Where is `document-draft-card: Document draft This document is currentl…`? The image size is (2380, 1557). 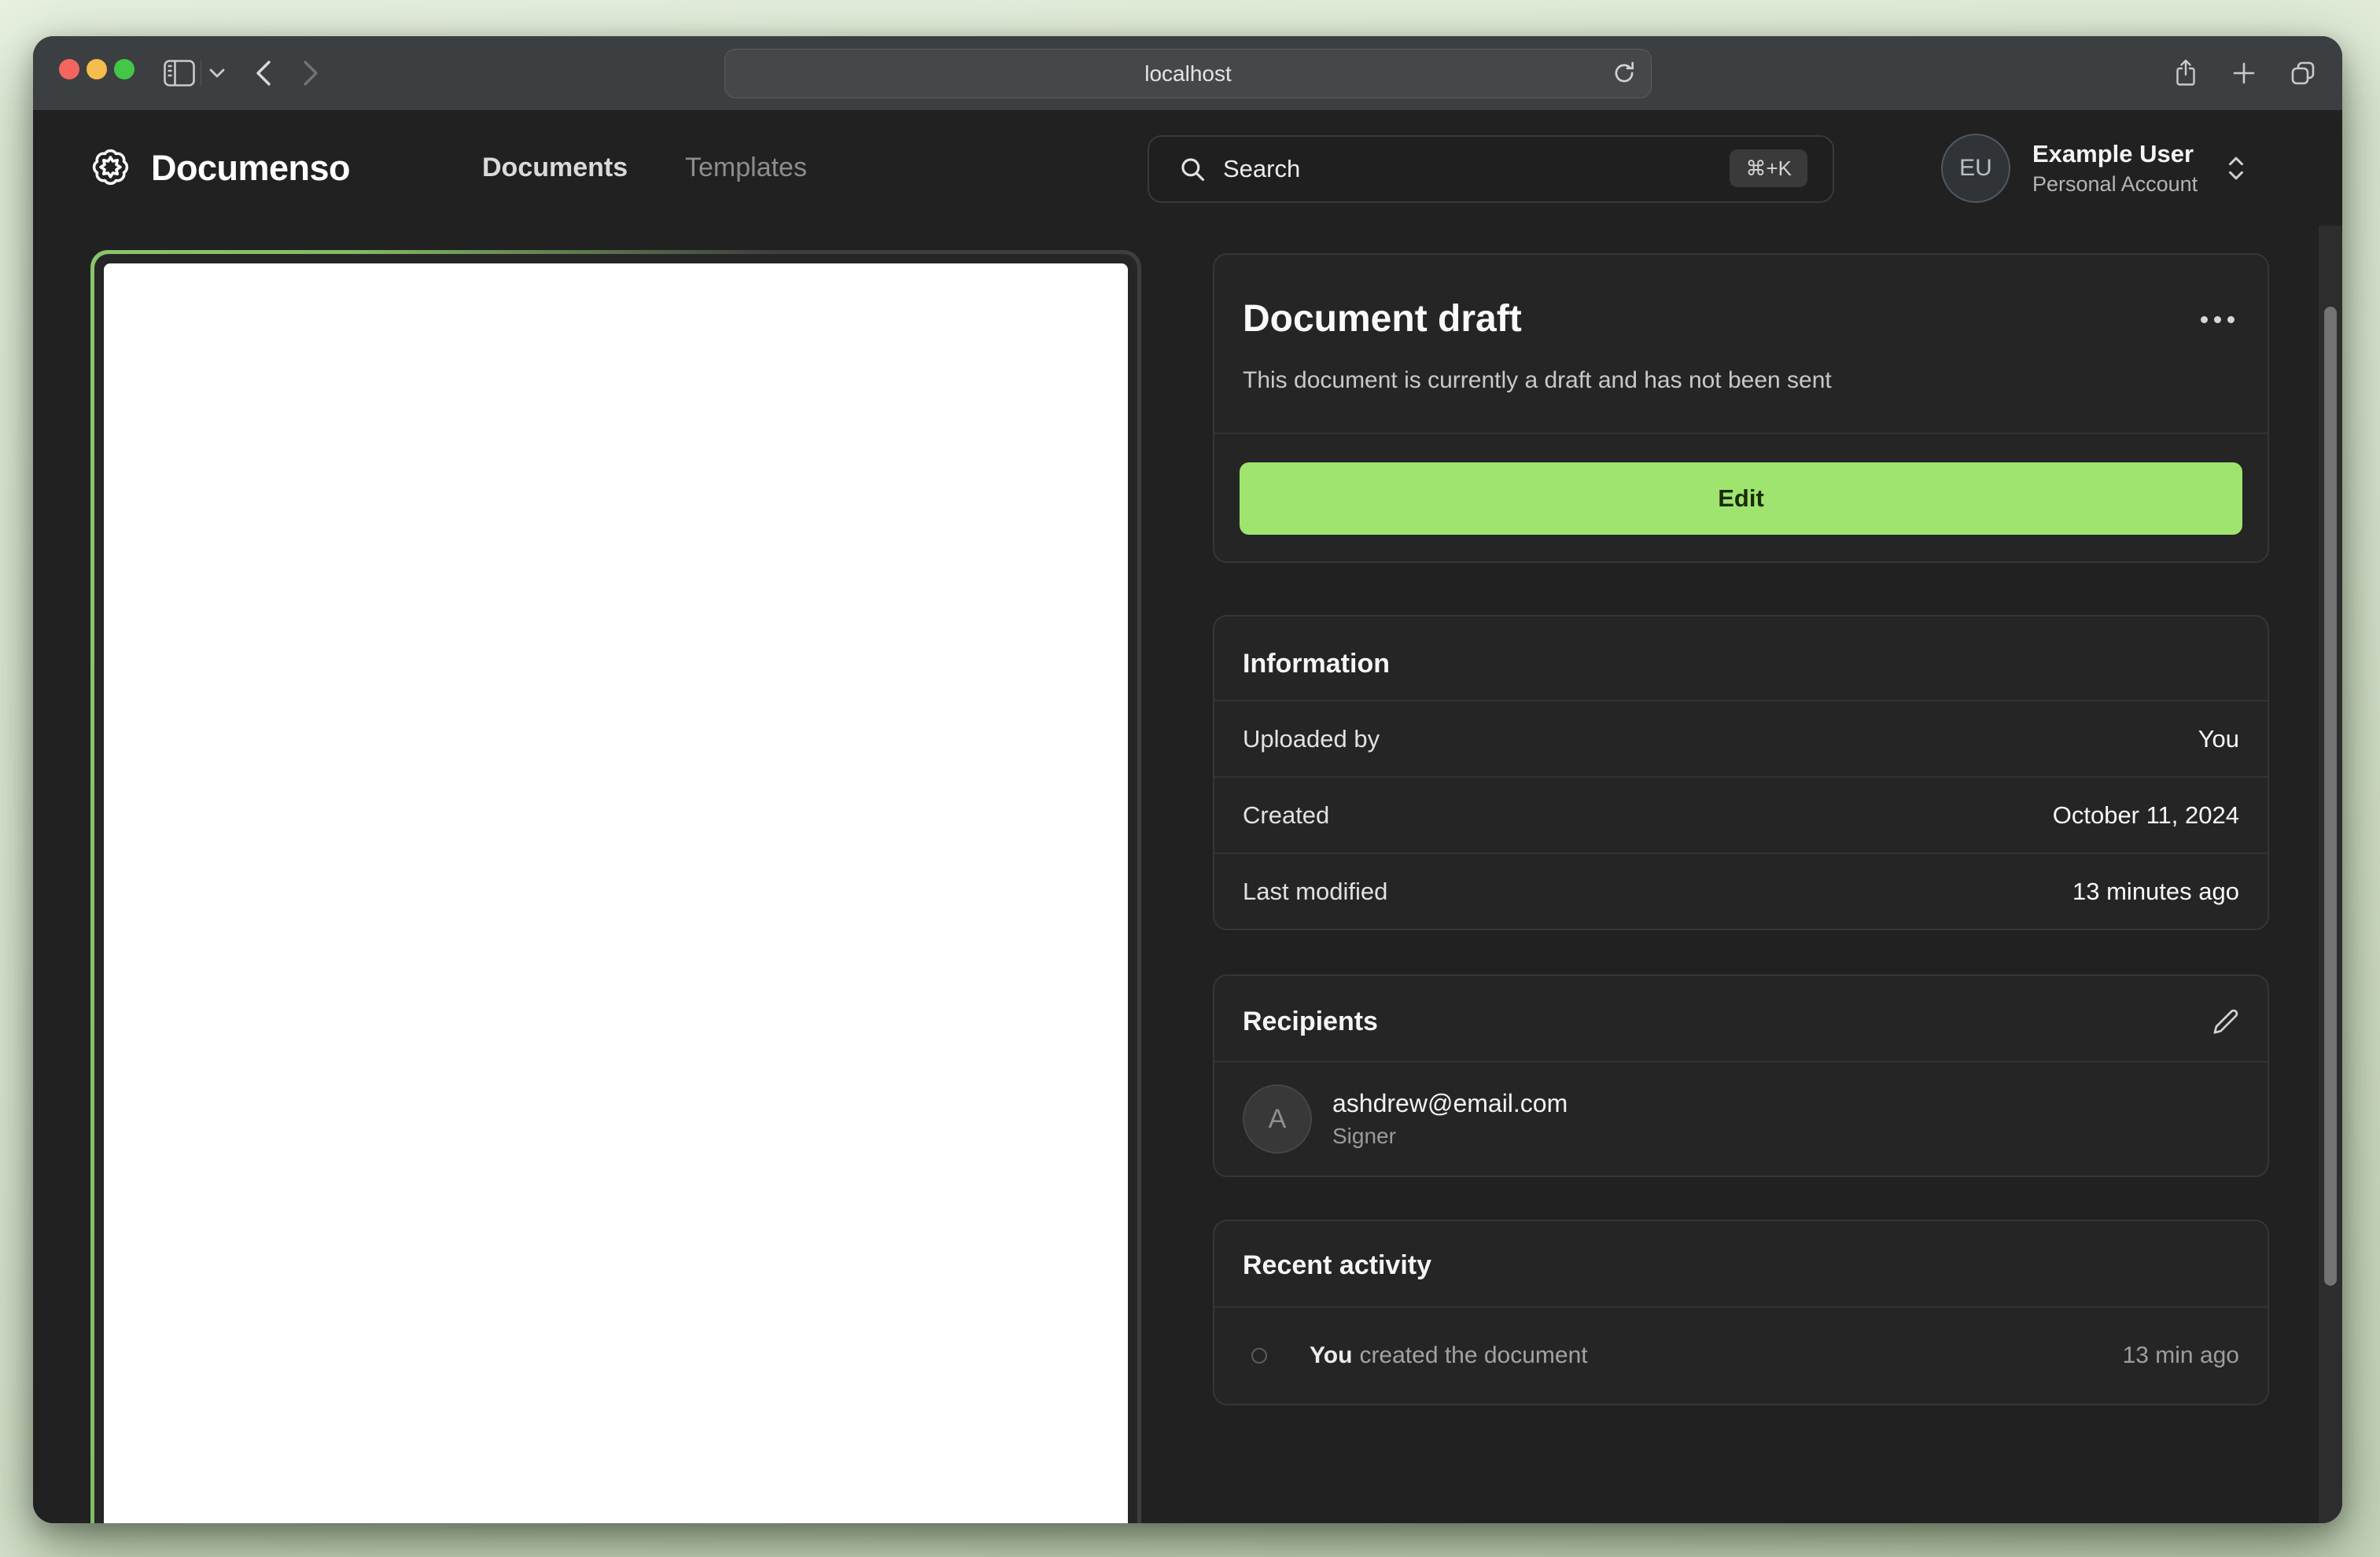
document-draft-card: Document draft This document is currentl… is located at coordinates (1741, 408).